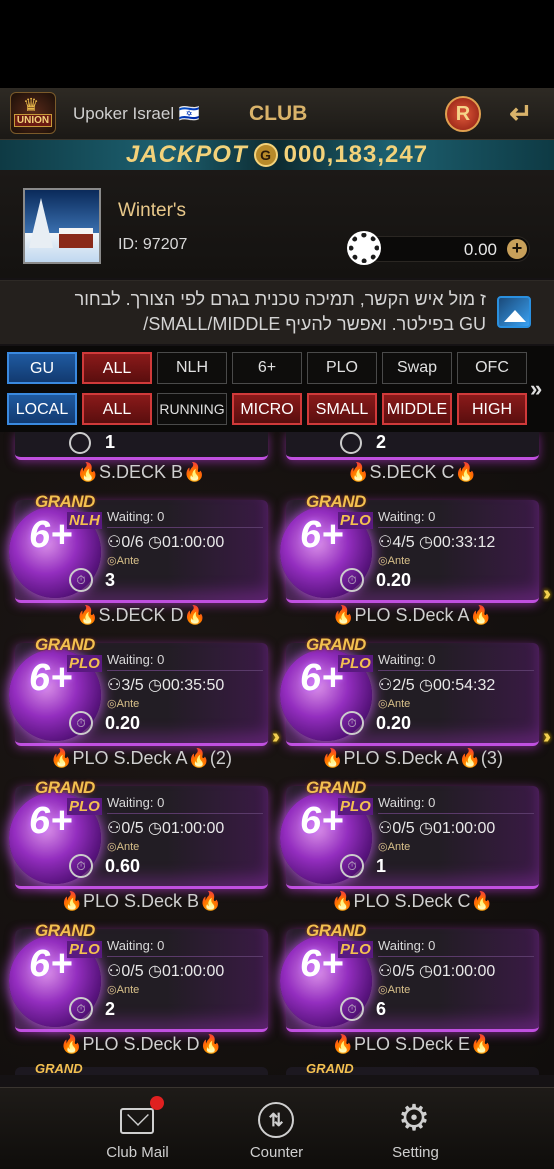 The width and height of the screenshot is (554, 1169). Describe the element at coordinates (463, 114) in the screenshot. I see `r-button: R` at that location.